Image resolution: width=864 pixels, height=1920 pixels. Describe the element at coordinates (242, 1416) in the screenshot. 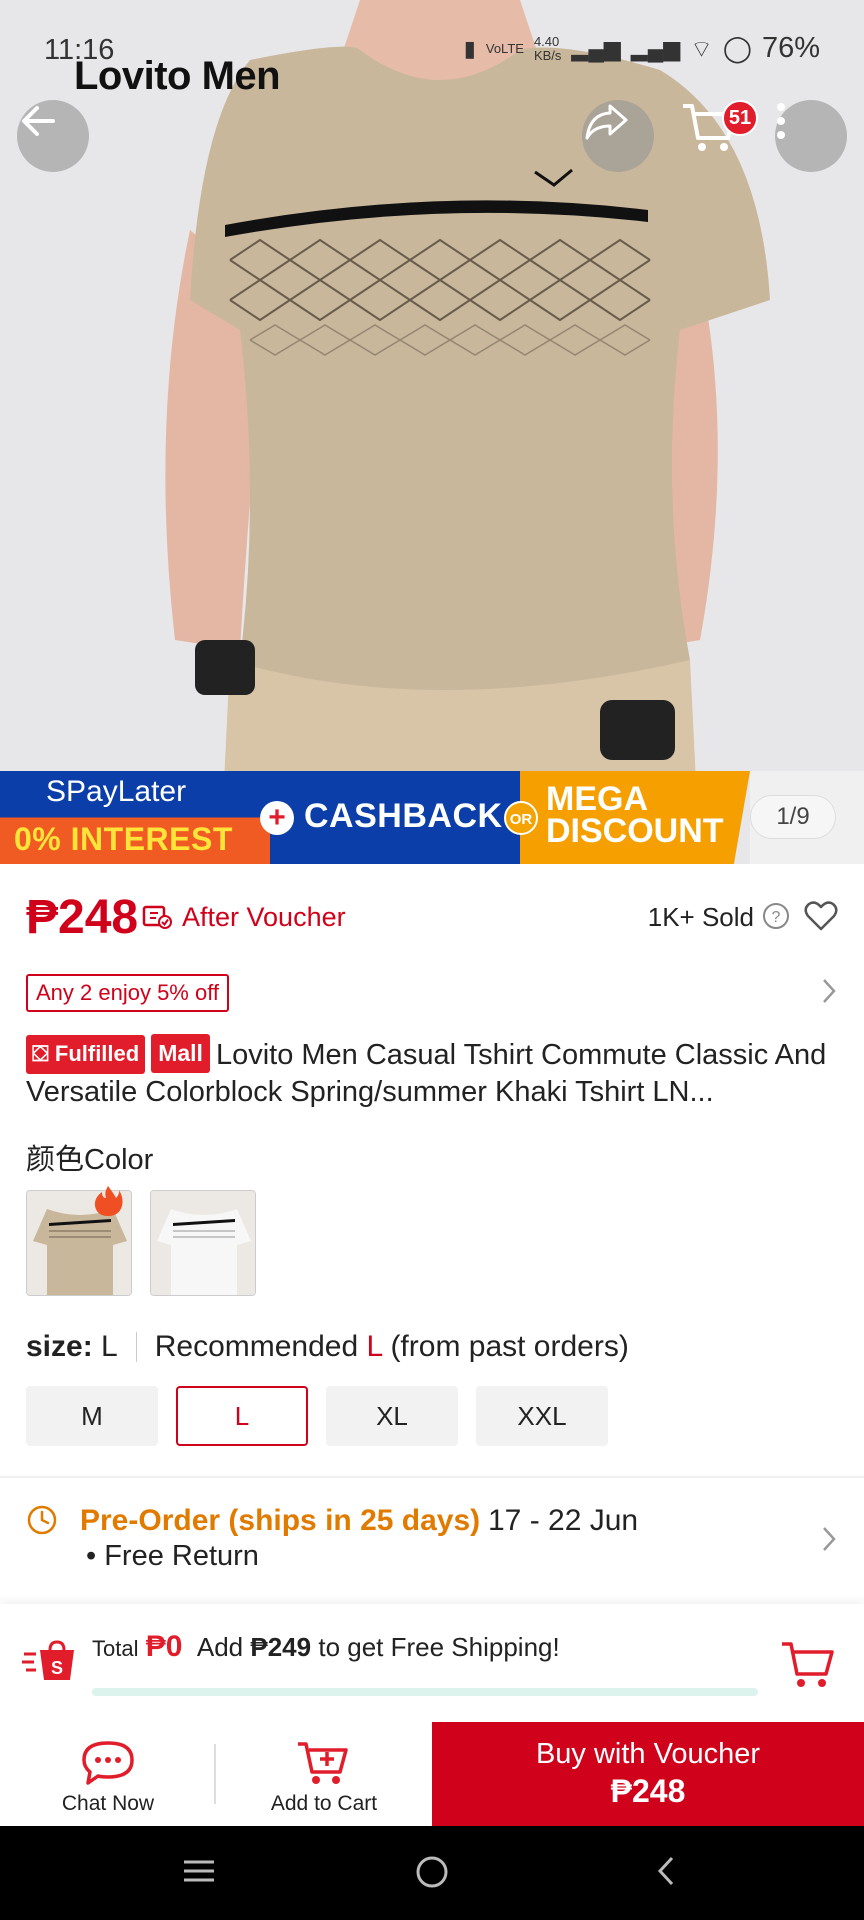

I see `size-option-l: L` at that location.